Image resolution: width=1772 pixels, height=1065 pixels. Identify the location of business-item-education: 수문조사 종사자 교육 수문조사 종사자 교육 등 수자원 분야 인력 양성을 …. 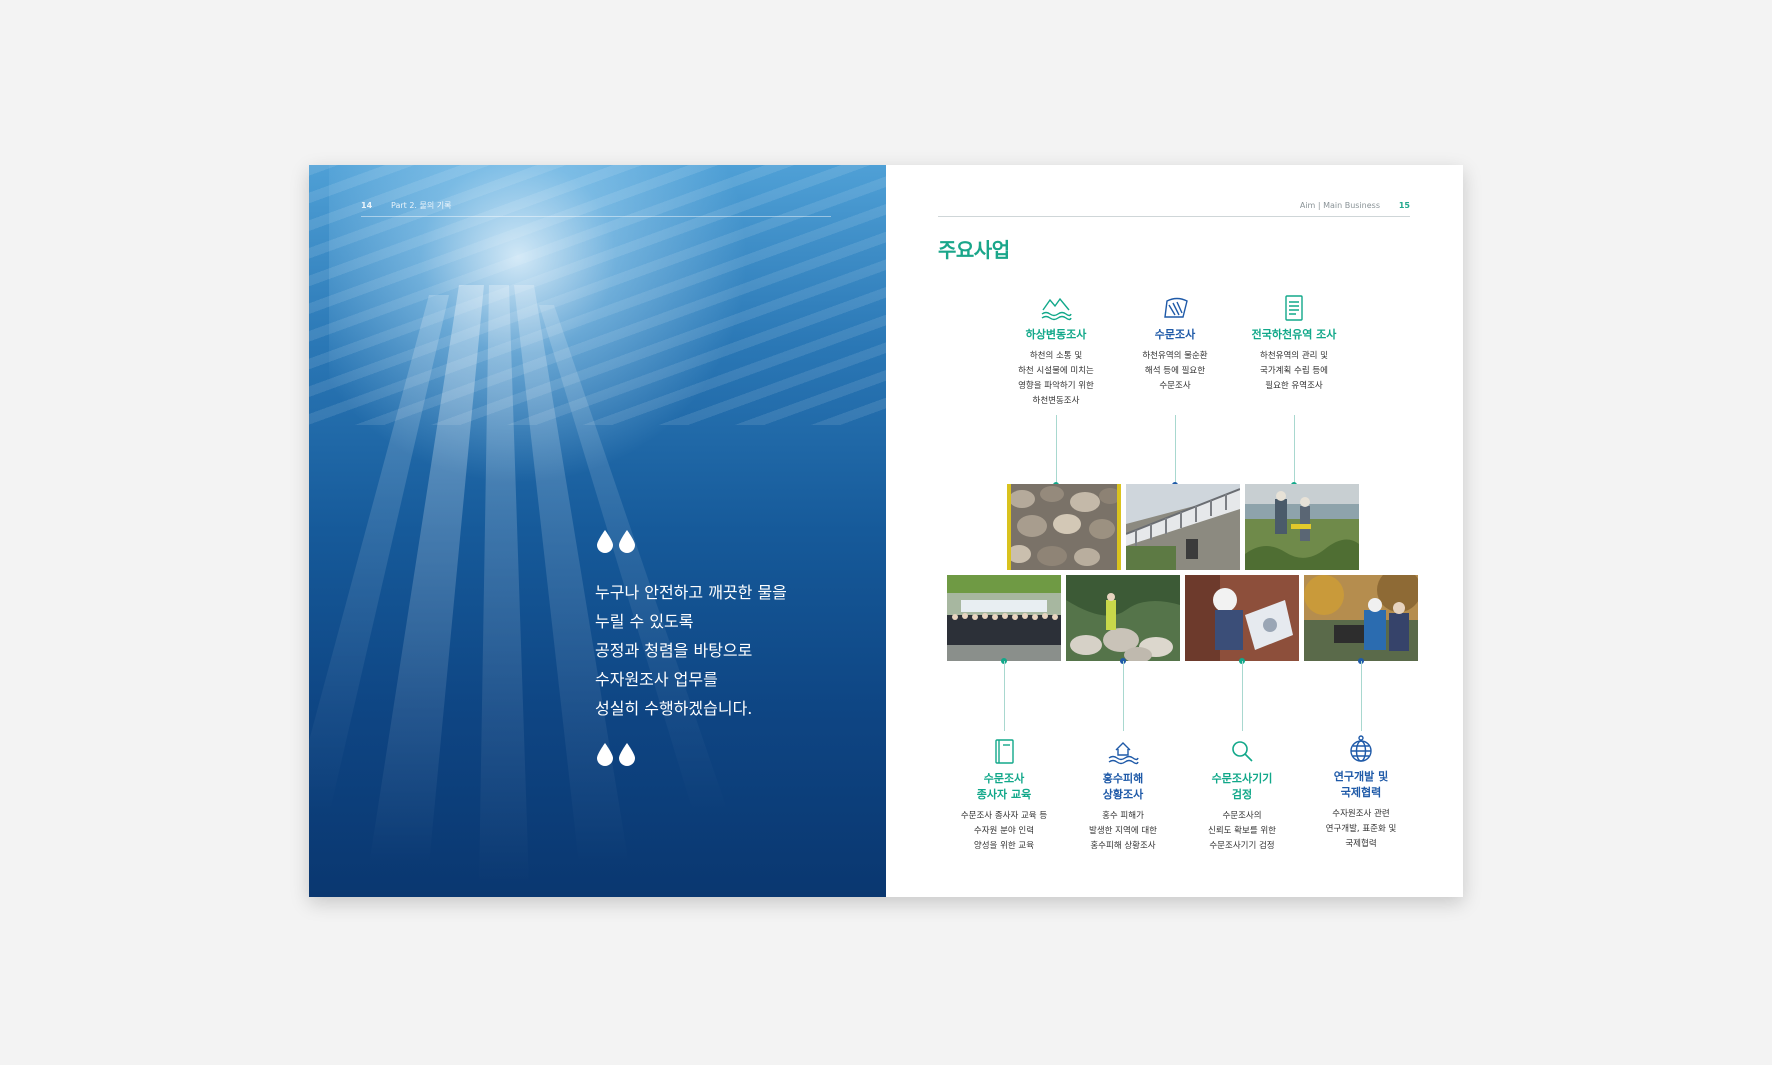
(1004, 795).